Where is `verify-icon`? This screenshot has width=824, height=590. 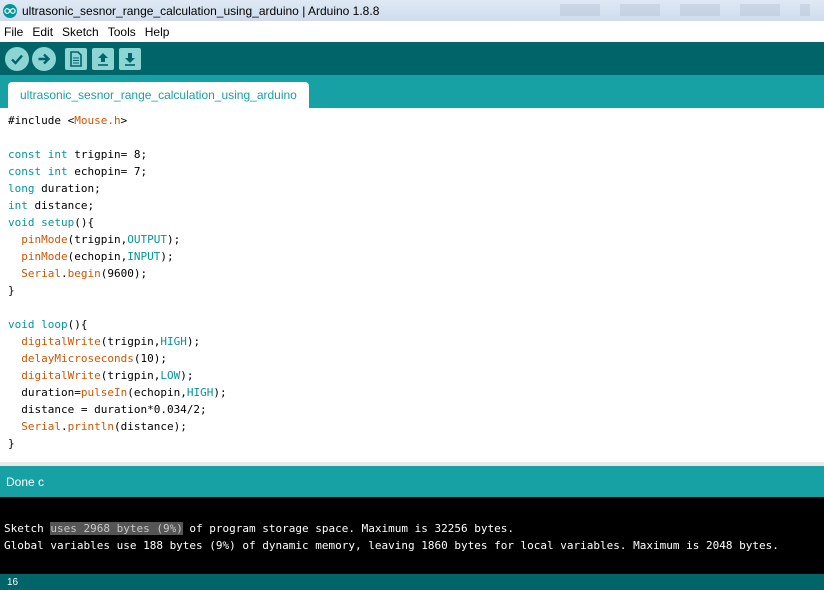 verify-icon is located at coordinates (17, 59).